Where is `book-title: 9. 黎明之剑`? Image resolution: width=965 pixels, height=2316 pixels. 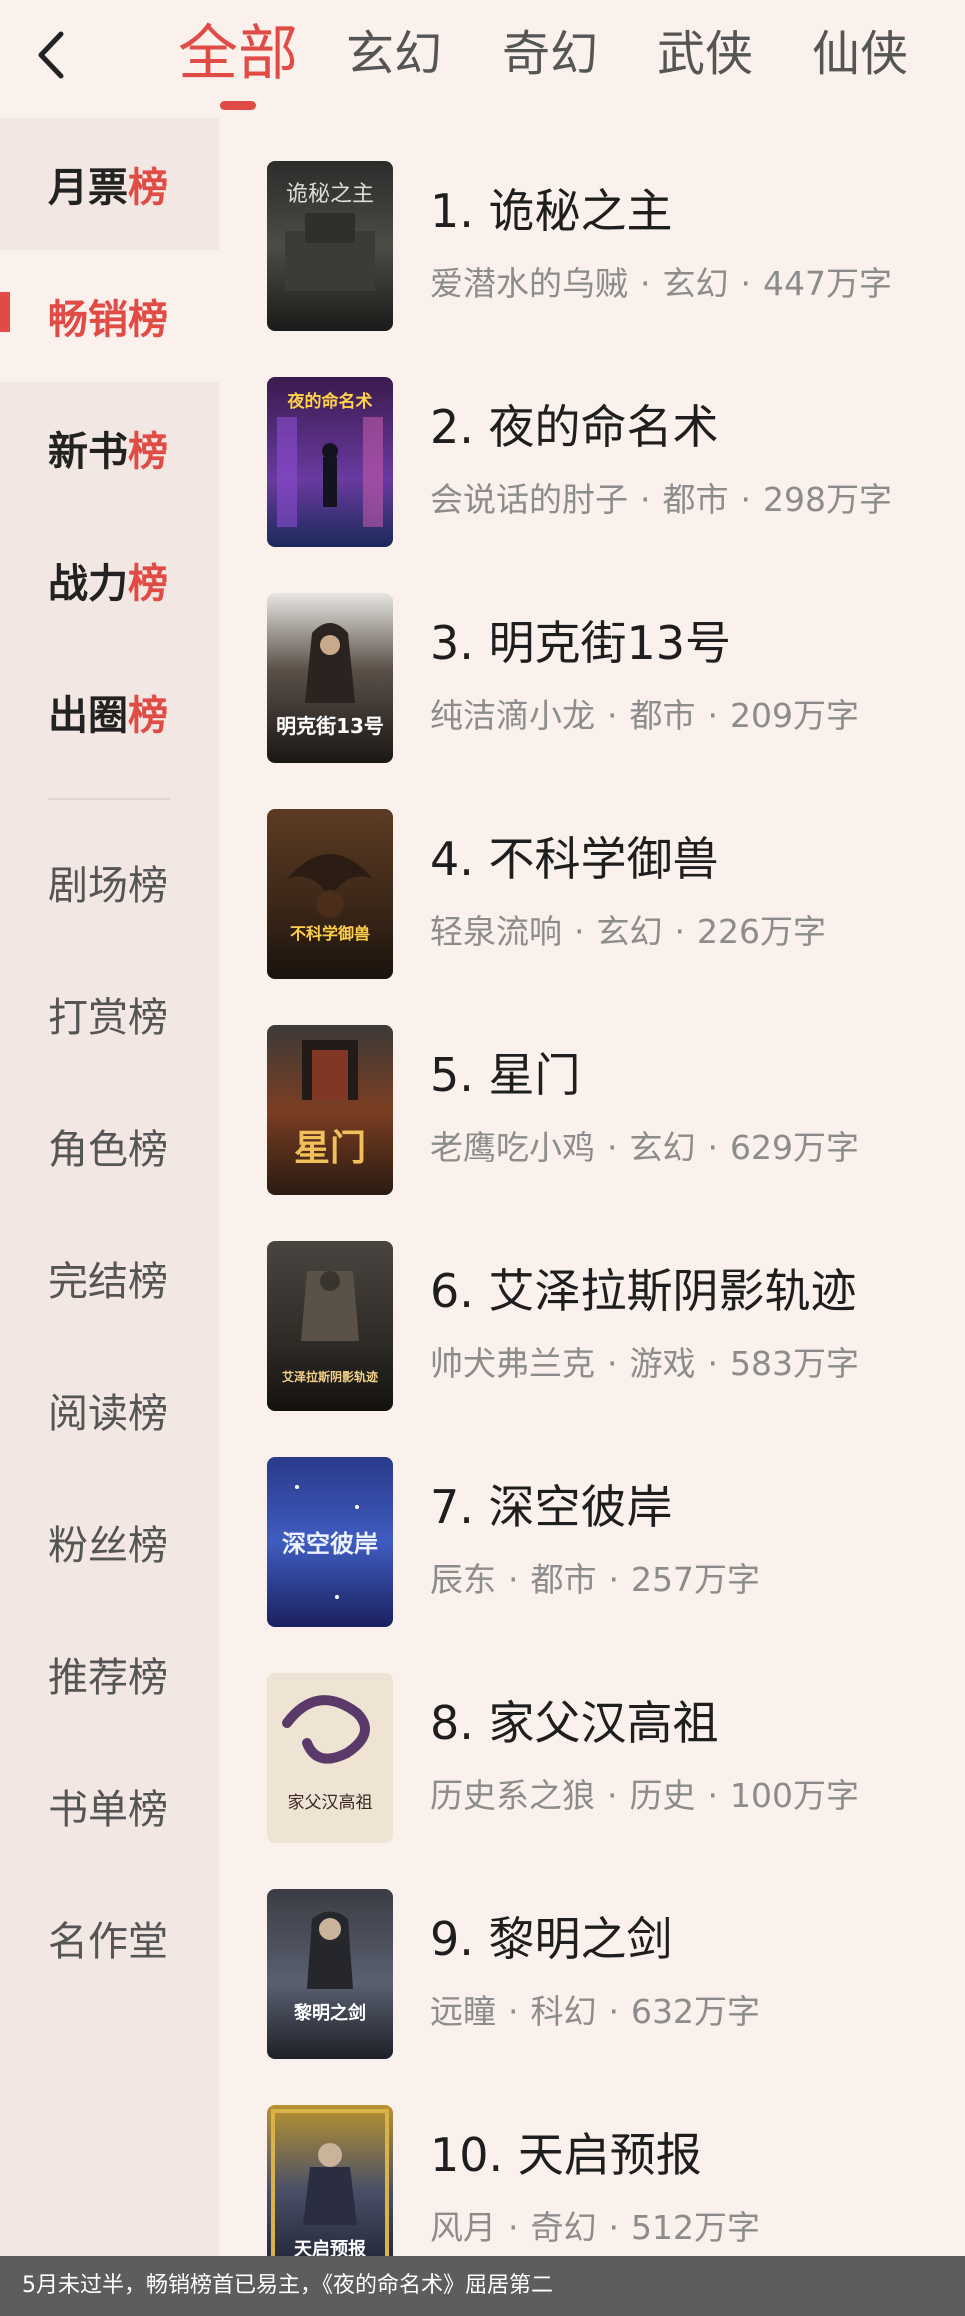
book-title: 9. 黎明之剑 is located at coordinates (551, 1939).